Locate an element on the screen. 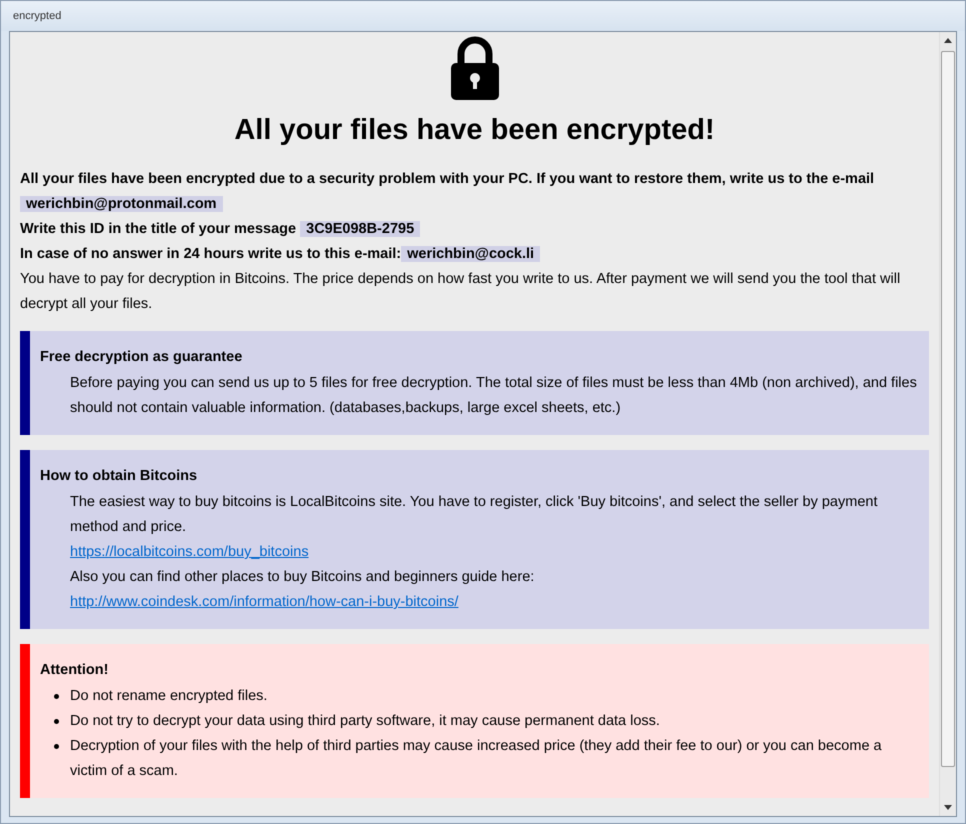 The image size is (966, 824). padlock-icon is located at coordinates (475, 68).